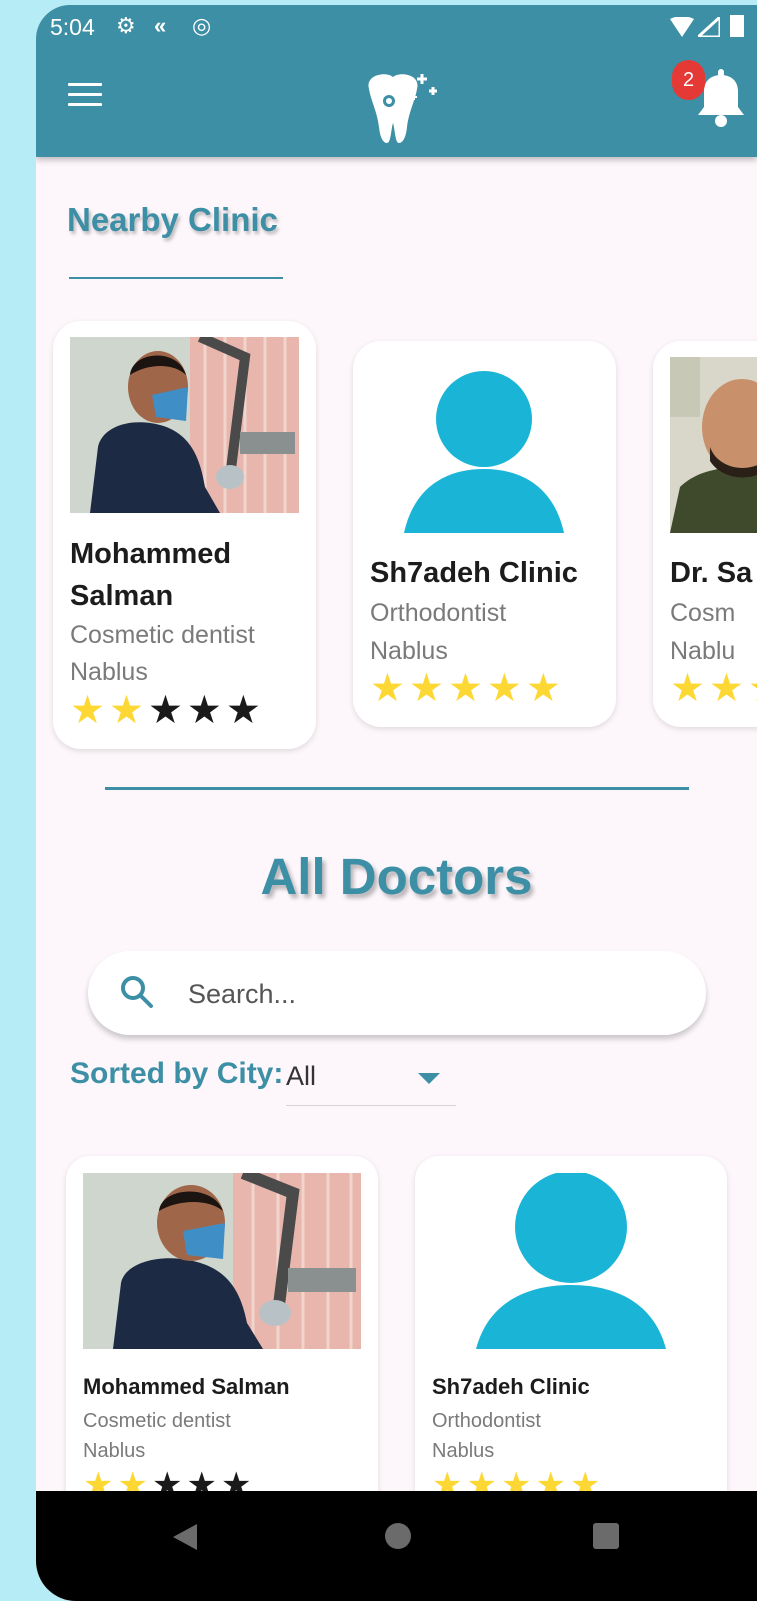  What do you see at coordinates (429, 1078) in the screenshot?
I see `chevron-down-icon` at bounding box center [429, 1078].